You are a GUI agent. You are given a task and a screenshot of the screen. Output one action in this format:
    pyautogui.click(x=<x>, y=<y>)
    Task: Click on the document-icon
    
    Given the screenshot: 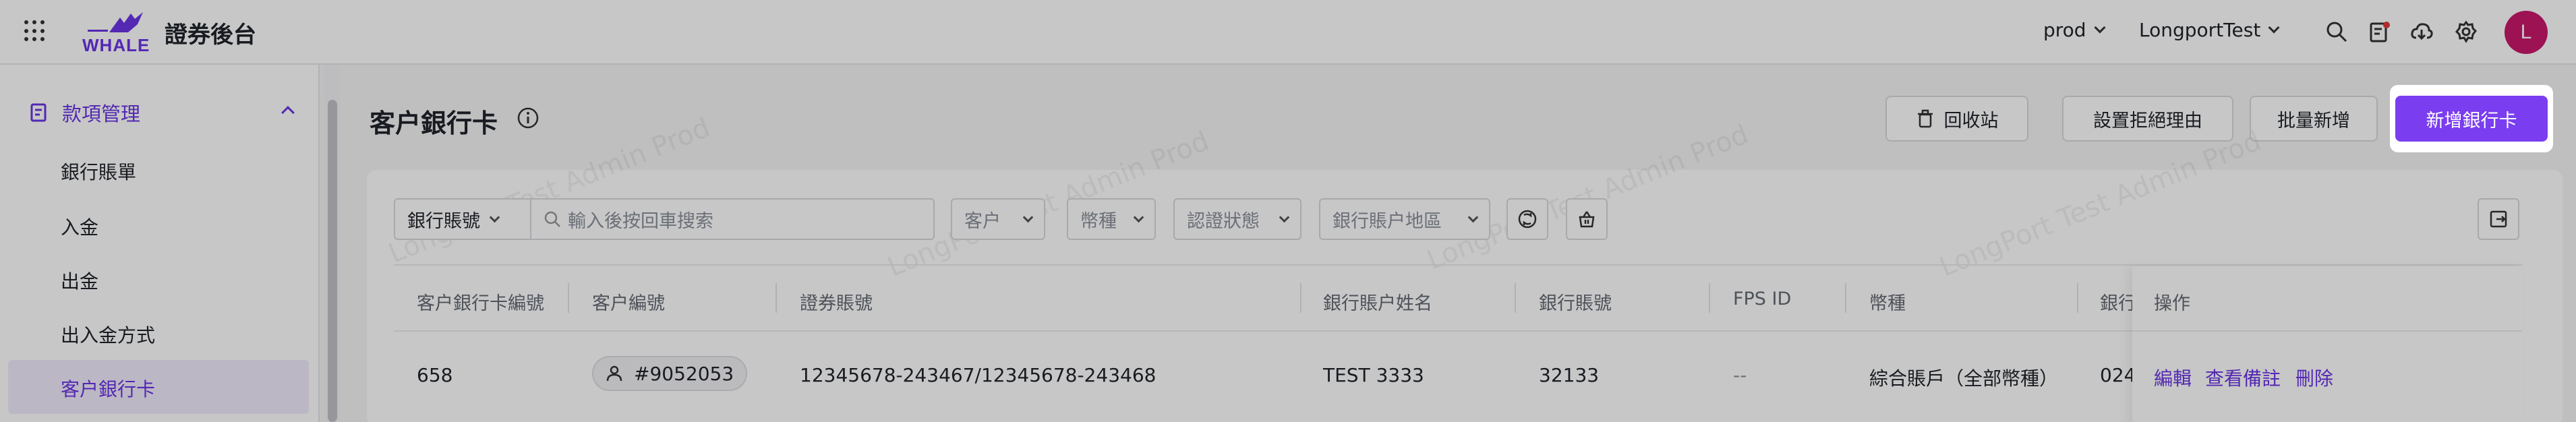 What is the action you would take?
    pyautogui.click(x=38, y=112)
    